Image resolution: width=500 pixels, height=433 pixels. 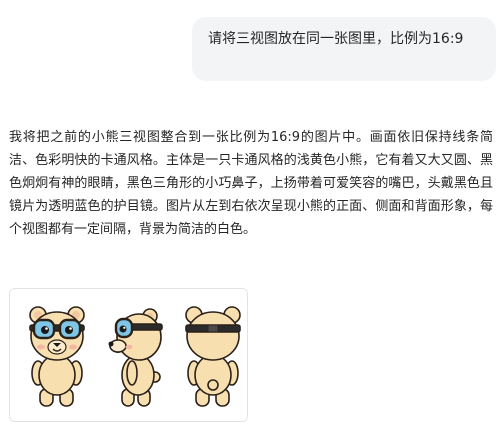 I want to click on bear-three-view-image, so click(x=128, y=355).